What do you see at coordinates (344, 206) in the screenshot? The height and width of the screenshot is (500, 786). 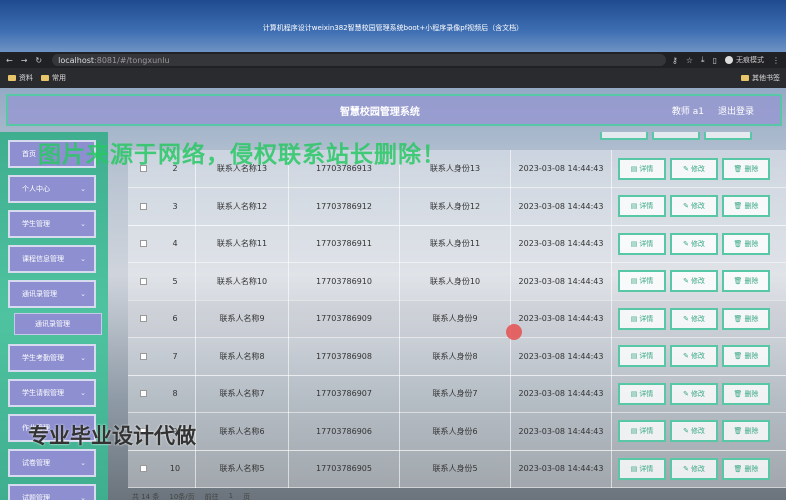 I see `contact-phone: 17703786912` at bounding box center [344, 206].